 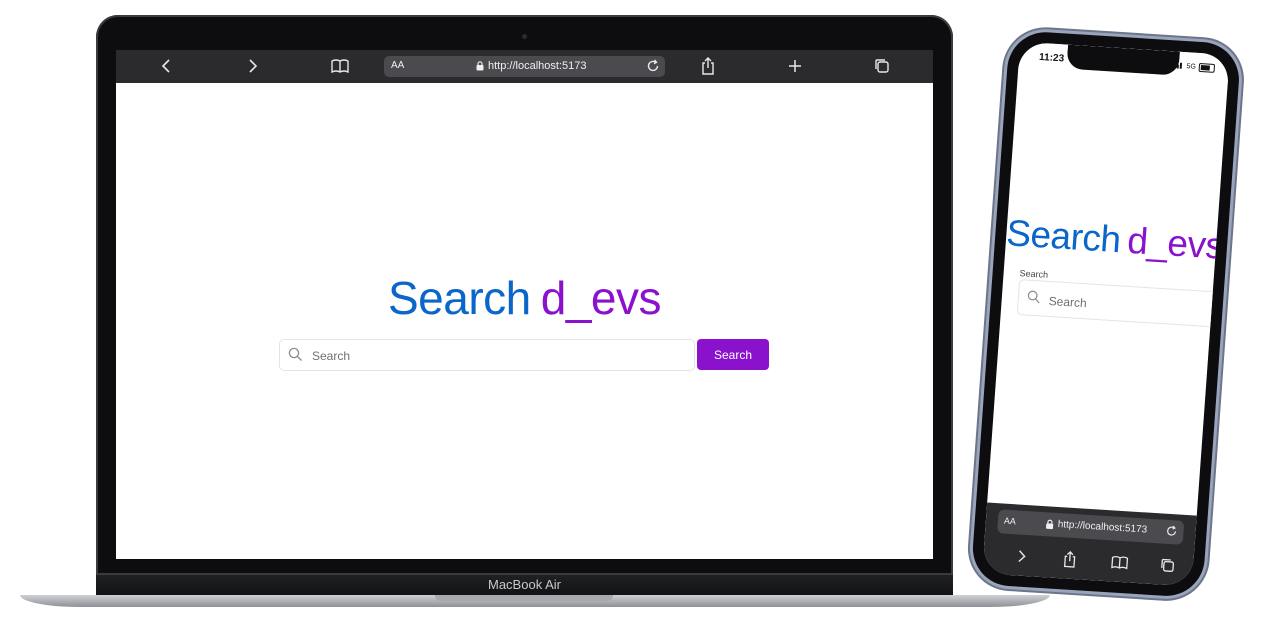 I want to click on status-time: 11:23, so click(x=1051, y=58).